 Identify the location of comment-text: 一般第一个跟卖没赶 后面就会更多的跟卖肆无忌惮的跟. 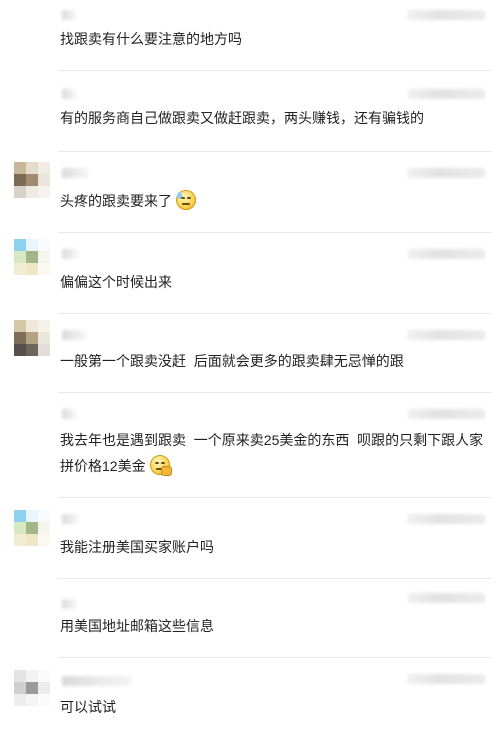
(232, 361).